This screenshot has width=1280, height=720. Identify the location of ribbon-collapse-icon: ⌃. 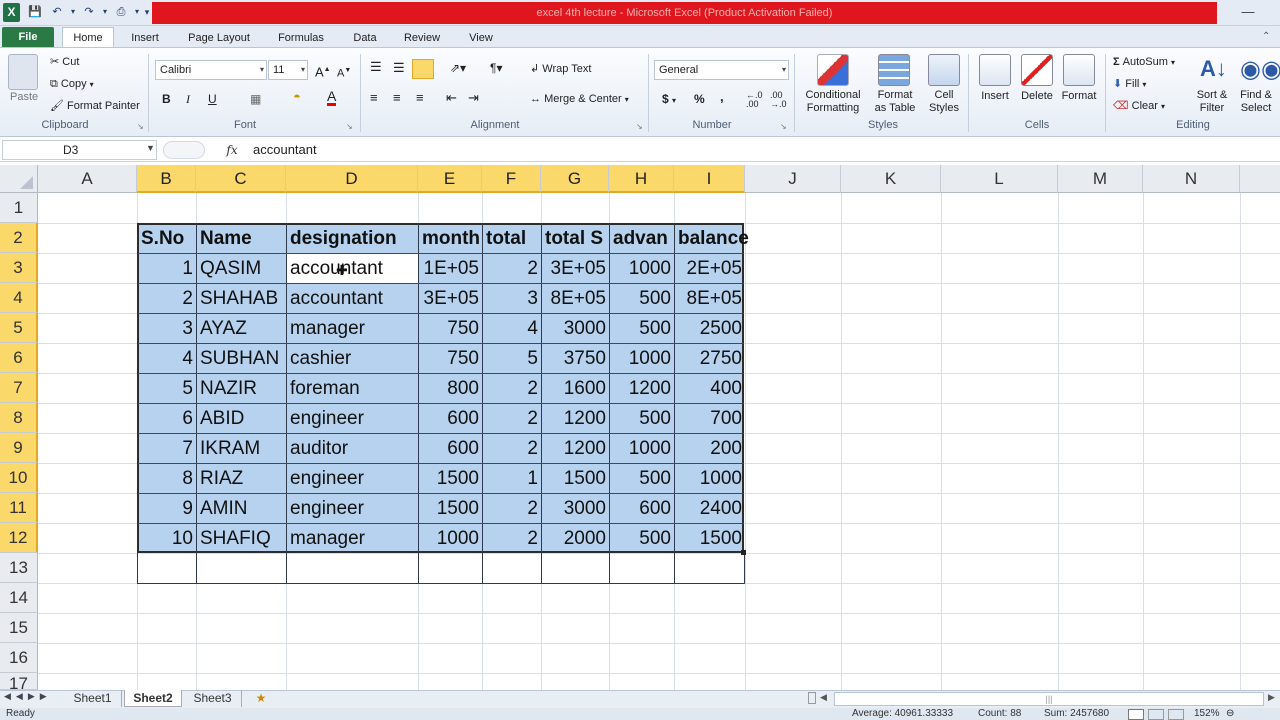
(1266, 36).